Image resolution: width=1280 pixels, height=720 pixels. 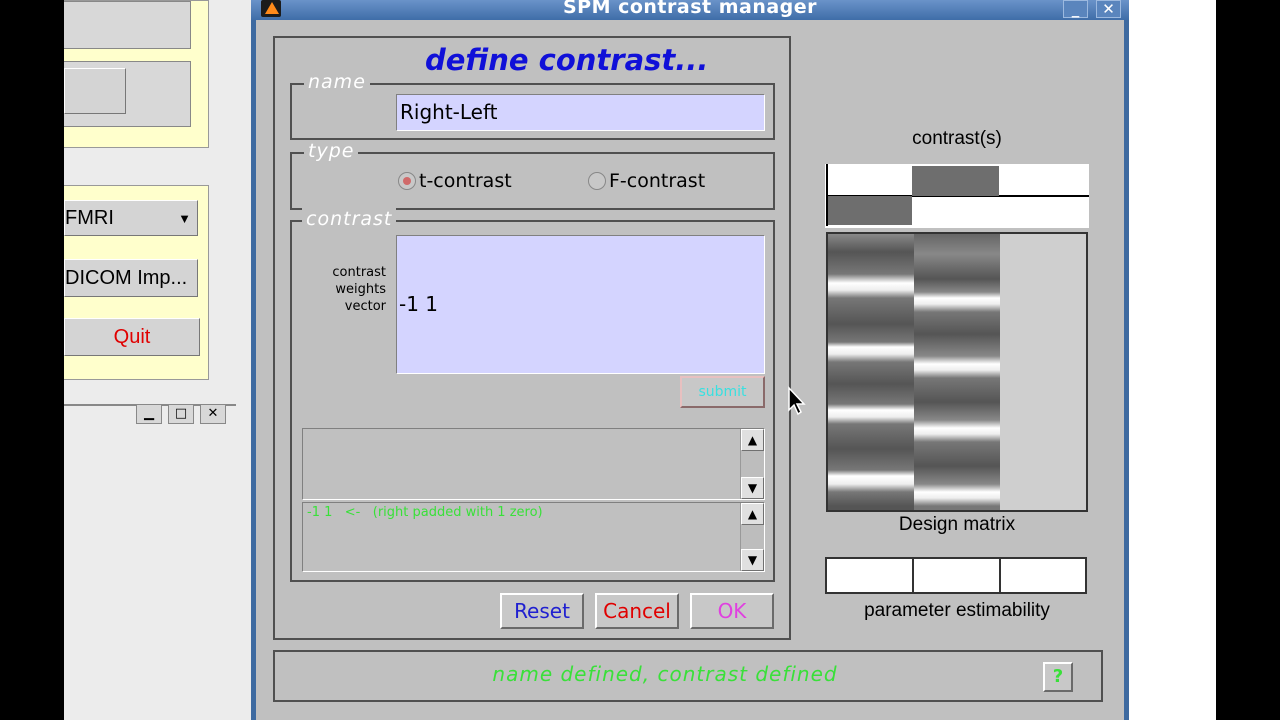 I want to click on design-matrix-image, so click(x=957, y=372).